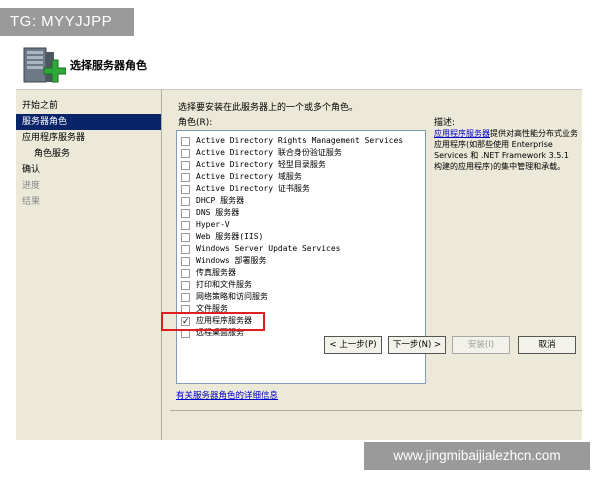  Describe the element at coordinates (88, 138) in the screenshot. I see `nav-item-application-server: 应用程序服务器` at that location.